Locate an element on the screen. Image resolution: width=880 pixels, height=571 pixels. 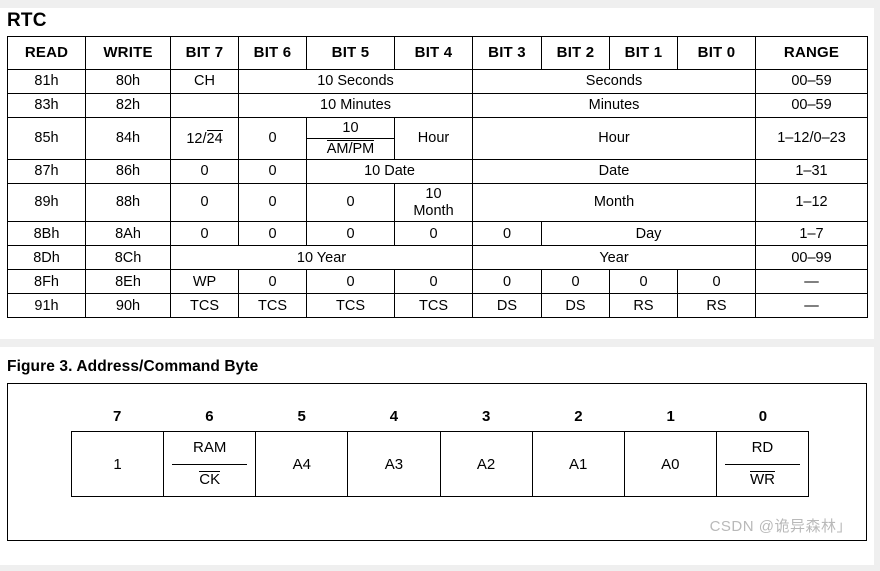
cell-units-group: Hour is located at coordinates (614, 138).